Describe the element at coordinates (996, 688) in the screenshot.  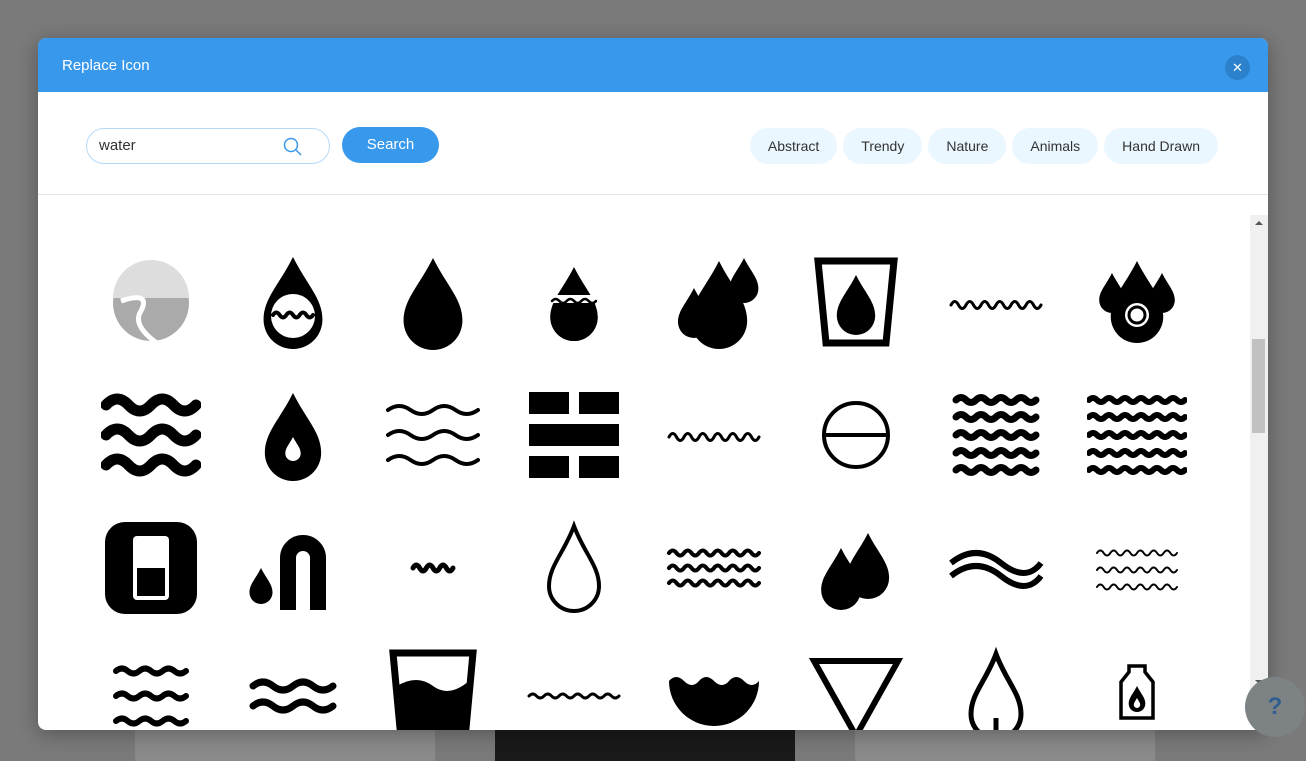
I see `drop-outline-stem-icon` at that location.